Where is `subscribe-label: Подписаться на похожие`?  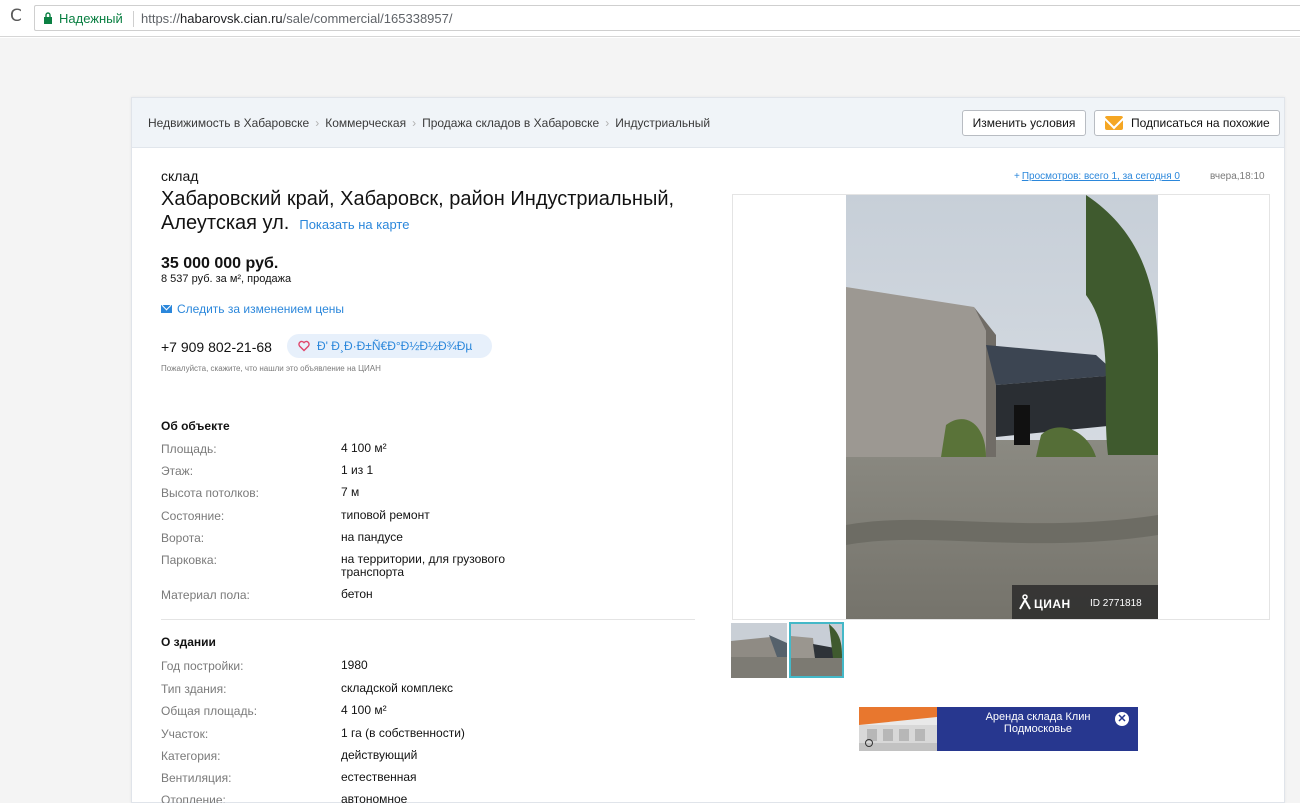
subscribe-label: Подписаться на похожие is located at coordinates (1200, 123).